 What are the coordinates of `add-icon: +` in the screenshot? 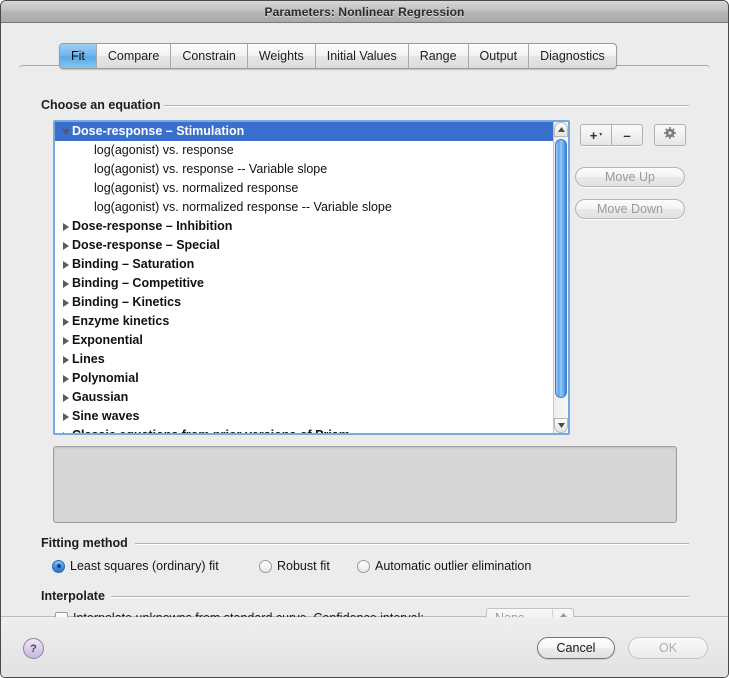 It's located at (593, 135).